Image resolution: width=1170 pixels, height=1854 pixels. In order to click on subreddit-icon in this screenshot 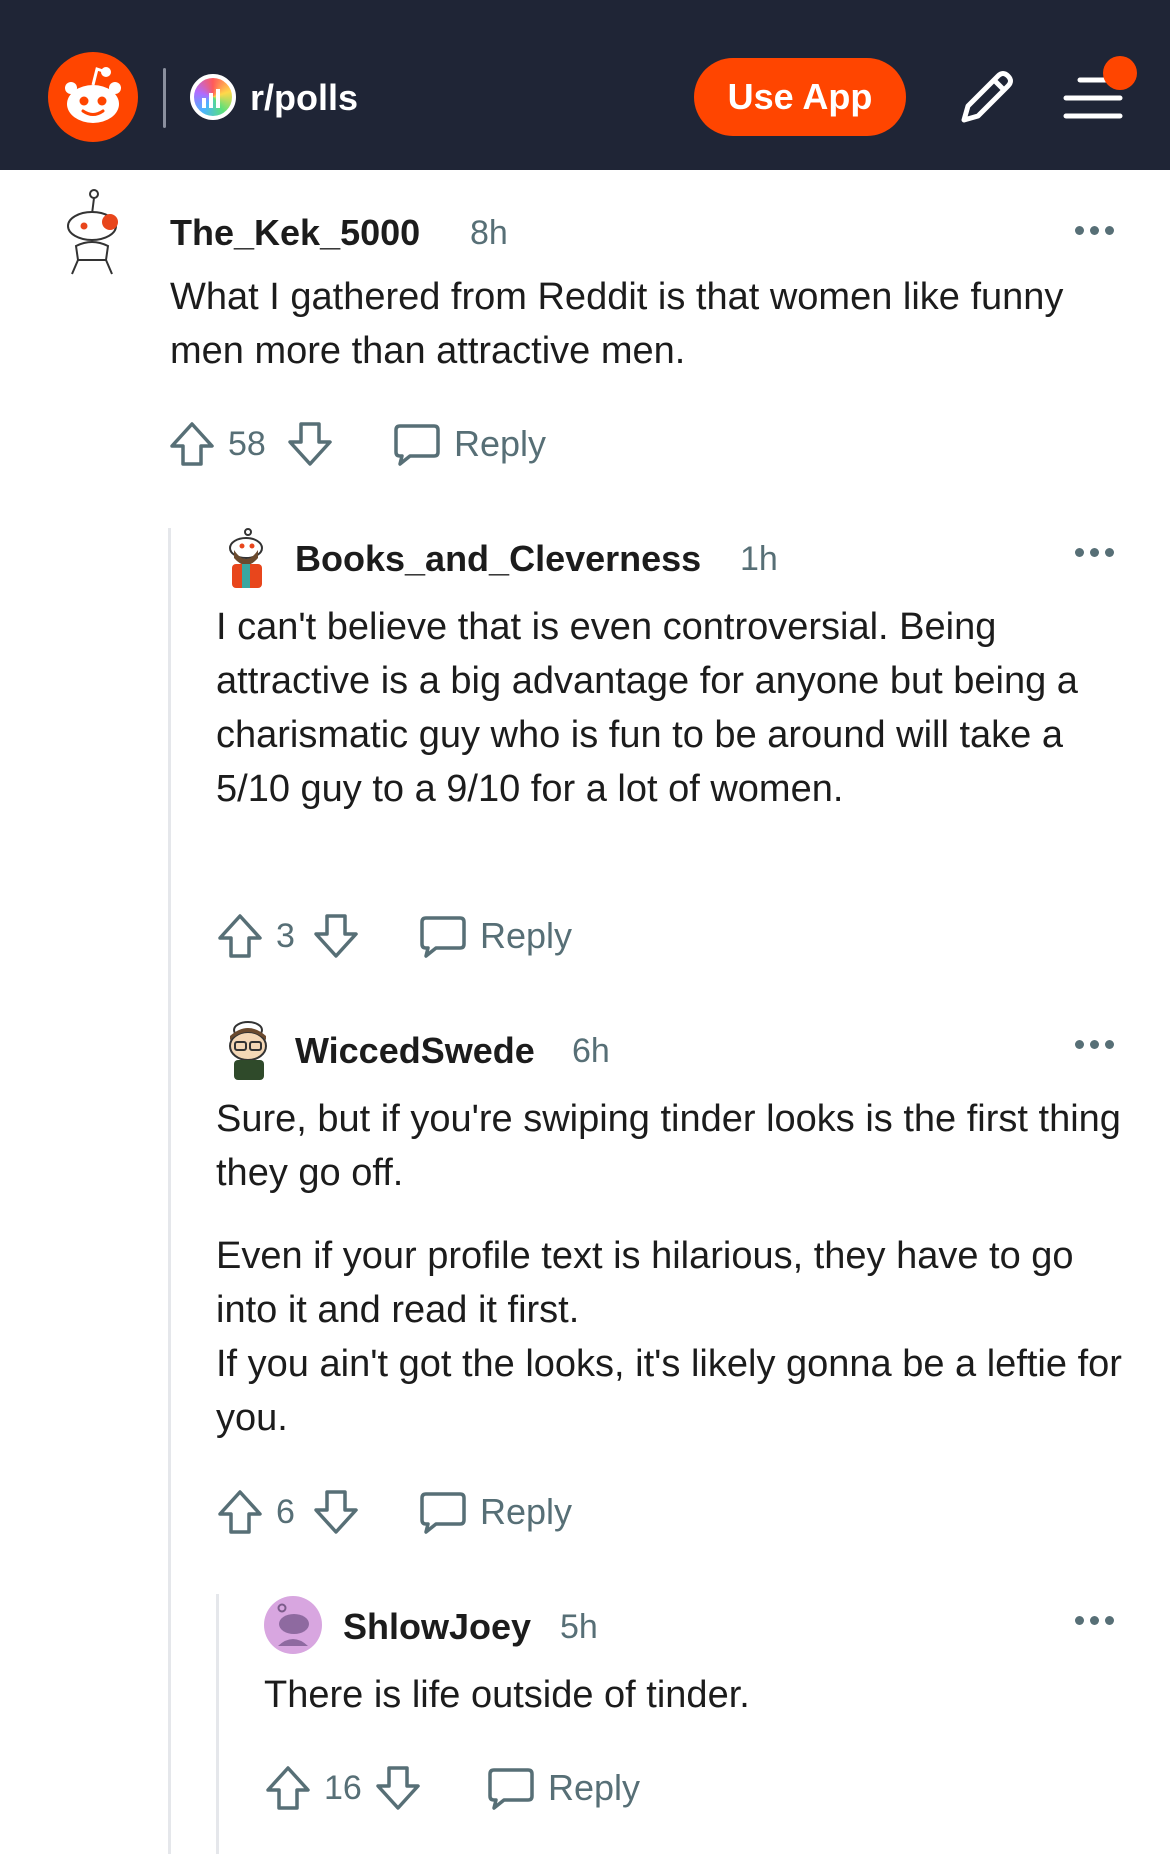, I will do `click(213, 97)`.